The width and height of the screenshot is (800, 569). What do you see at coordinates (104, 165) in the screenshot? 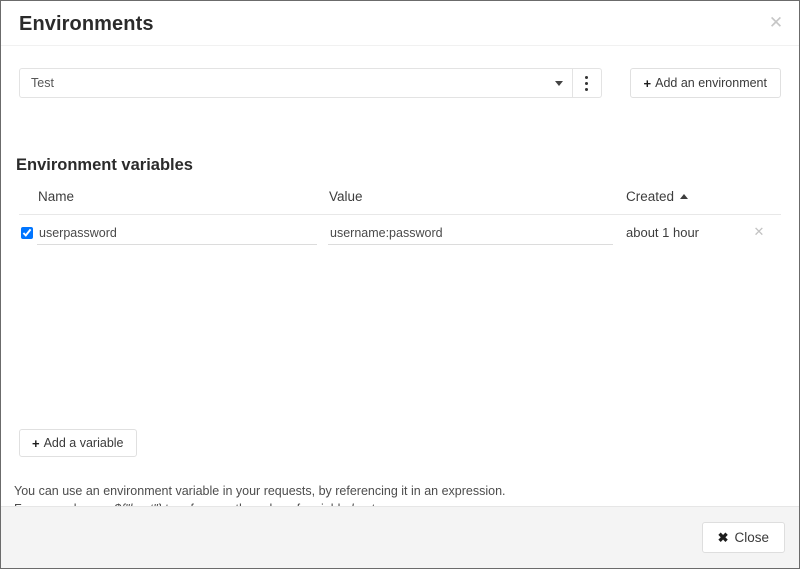
I see `section-heading: Environment variables` at bounding box center [104, 165].